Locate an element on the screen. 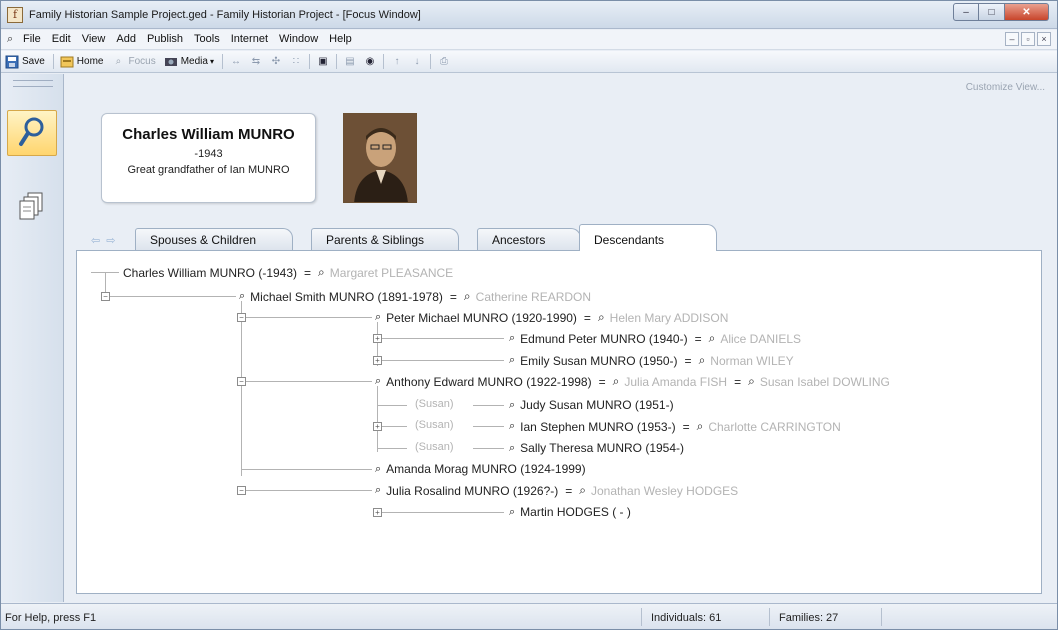  save-button: Save is located at coordinates (25, 62).